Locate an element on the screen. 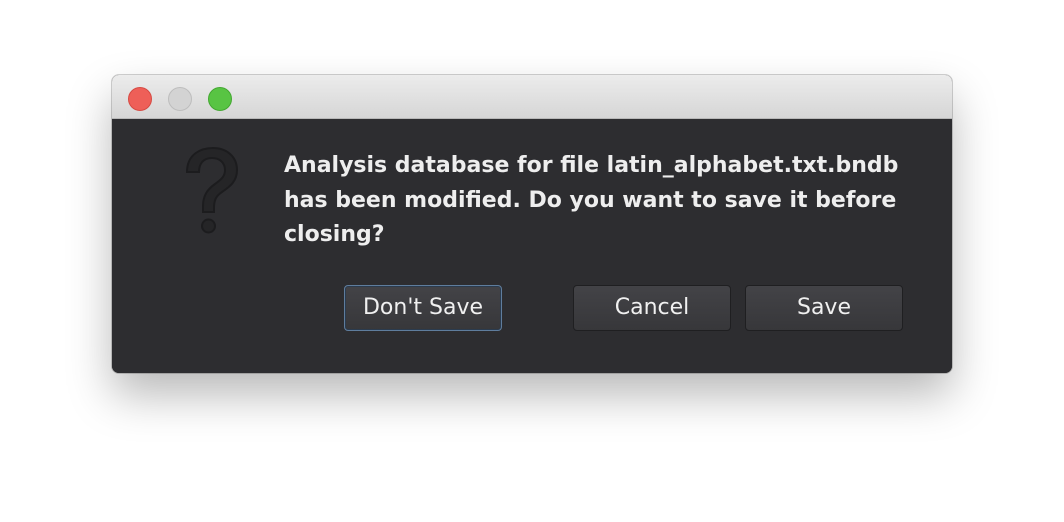 The width and height of the screenshot is (1064, 522). save-button: Save is located at coordinates (824, 308).